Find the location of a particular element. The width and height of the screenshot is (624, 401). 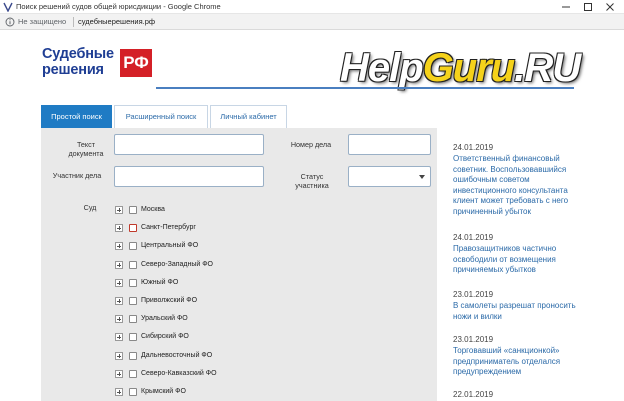

doc-text-input is located at coordinates (189, 144).